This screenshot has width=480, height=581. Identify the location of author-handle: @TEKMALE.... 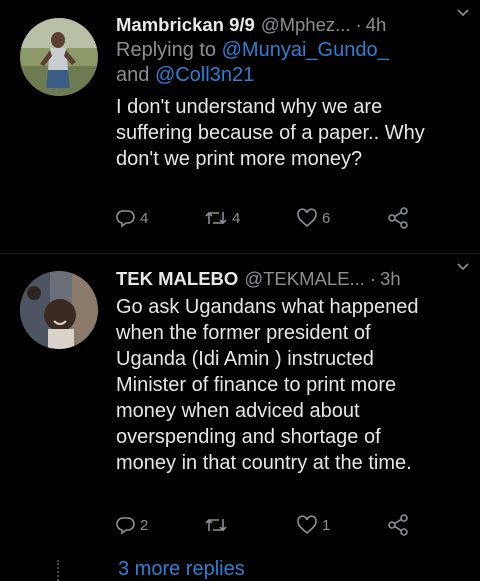
(304, 279).